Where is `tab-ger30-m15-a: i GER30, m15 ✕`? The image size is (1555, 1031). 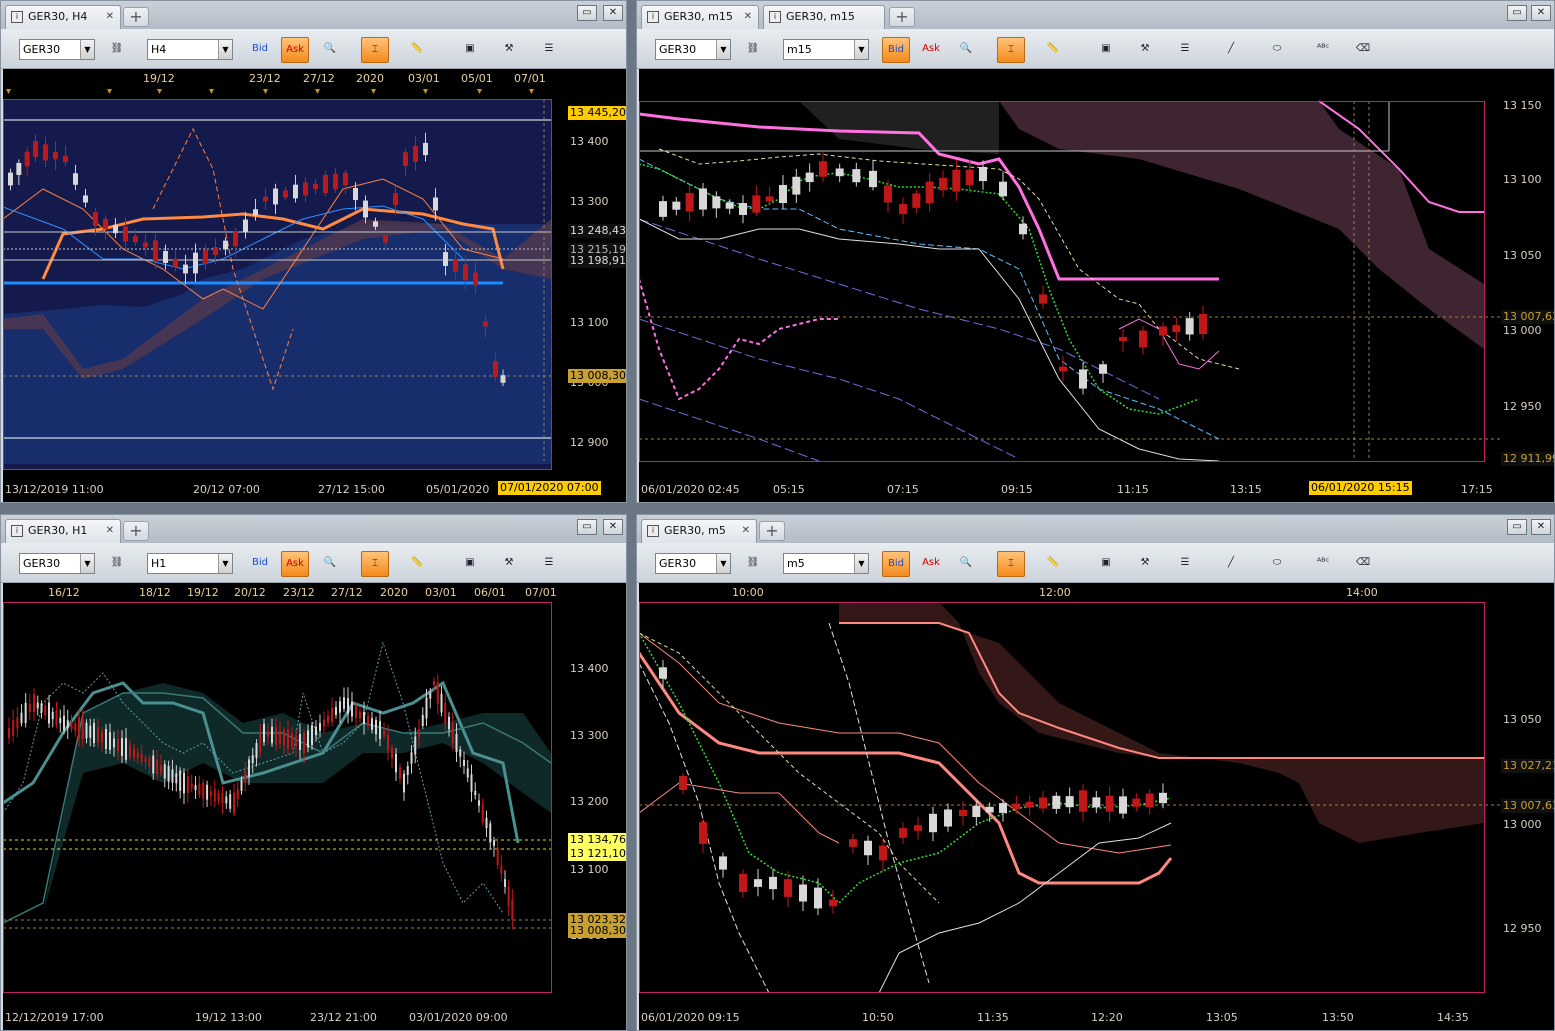
tab-ger30-m15-a: i GER30, m15 ✕ is located at coordinates (700, 17).